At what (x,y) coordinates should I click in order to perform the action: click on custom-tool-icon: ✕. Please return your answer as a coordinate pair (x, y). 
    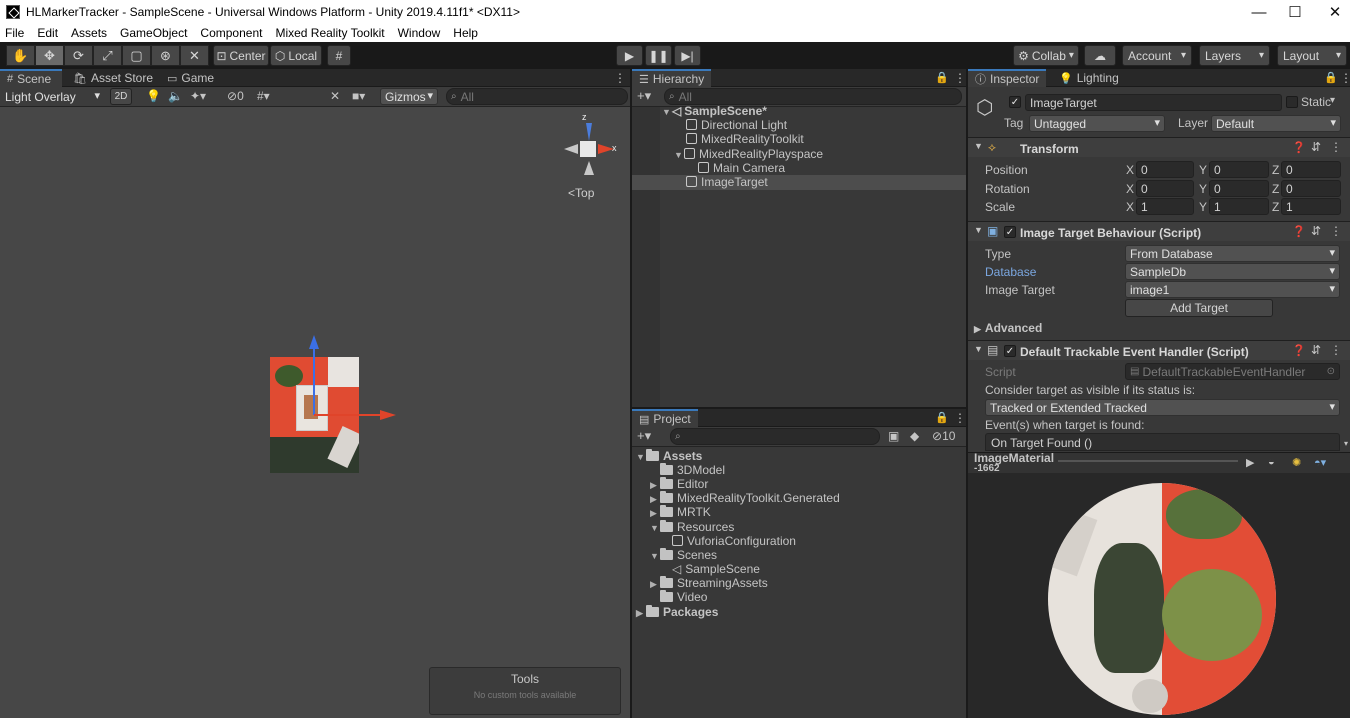
    Looking at the image, I should click on (194, 55).